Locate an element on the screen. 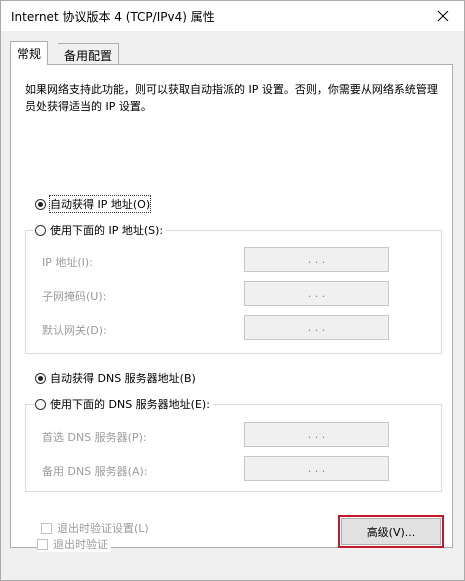 This screenshot has width=465, height=581. close-button is located at coordinates (443, 16).